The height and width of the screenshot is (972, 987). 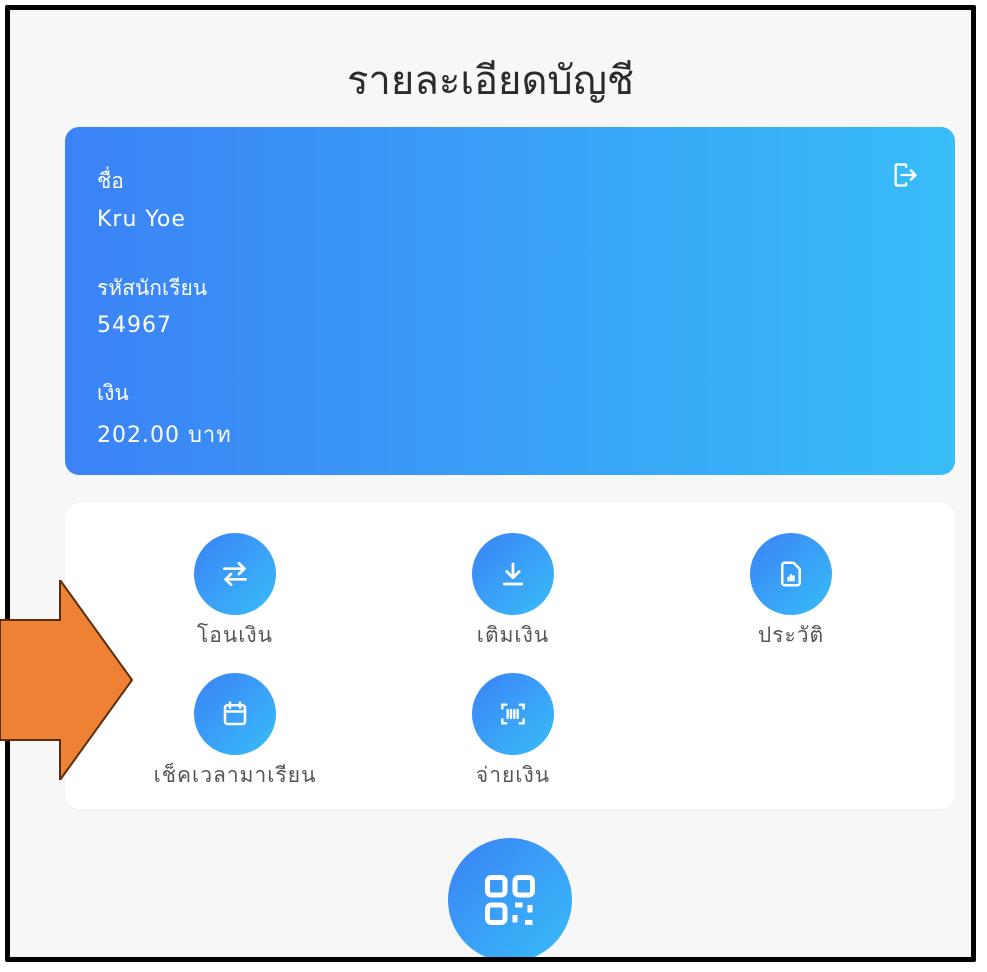 I want to click on calendar-icon, so click(x=235, y=714).